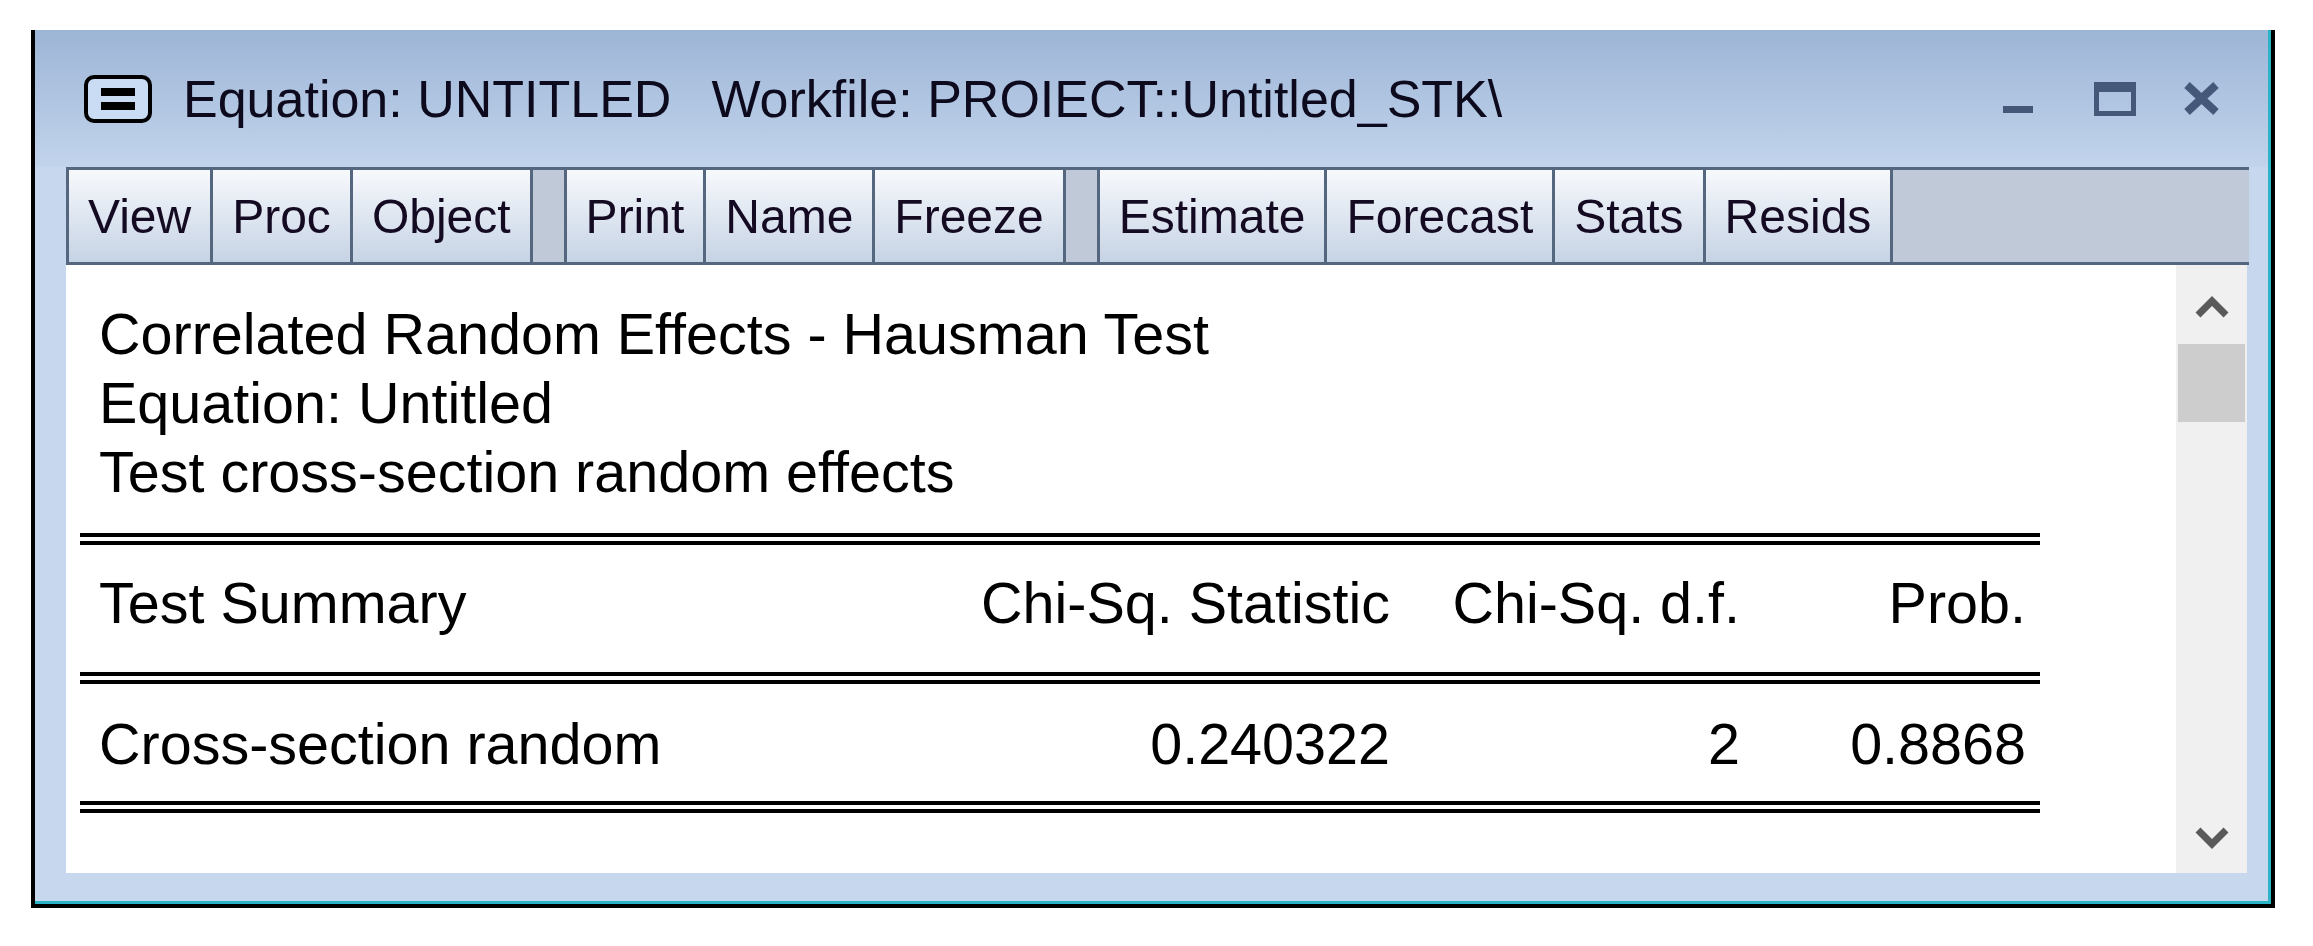 The image size is (2313, 946). I want to click on column-header: Chi-Sq. d.f., so click(1596, 603).